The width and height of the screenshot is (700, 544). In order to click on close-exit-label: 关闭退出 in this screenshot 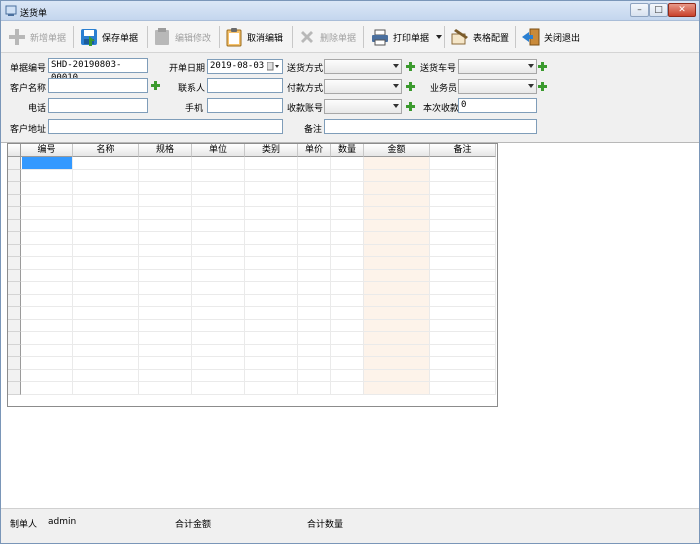, I will do `click(562, 38)`.